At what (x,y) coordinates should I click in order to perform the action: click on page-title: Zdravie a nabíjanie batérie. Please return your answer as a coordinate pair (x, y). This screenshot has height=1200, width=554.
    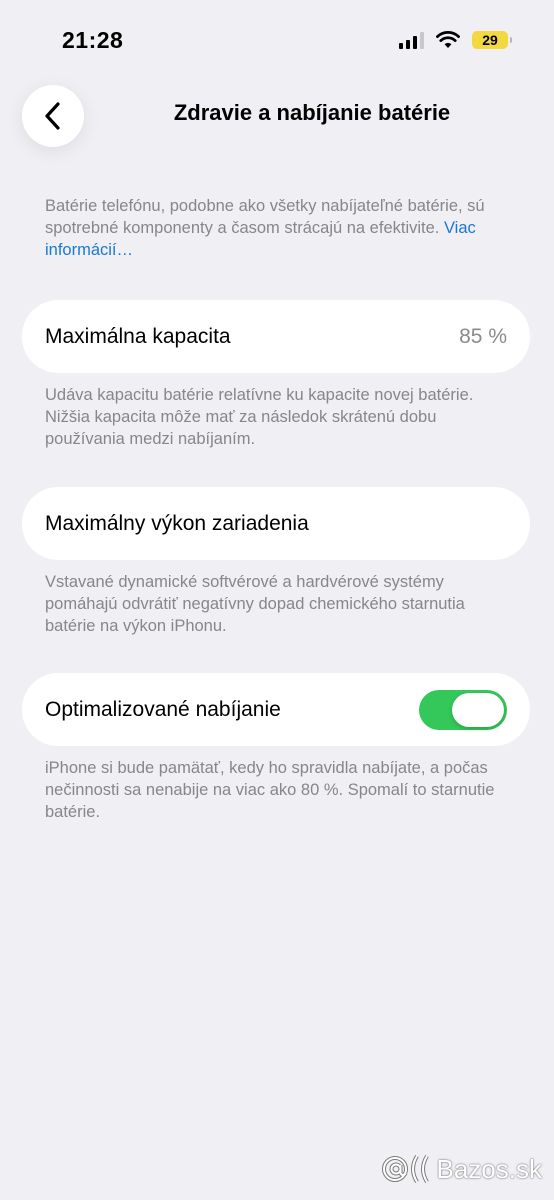
    Looking at the image, I should click on (312, 112).